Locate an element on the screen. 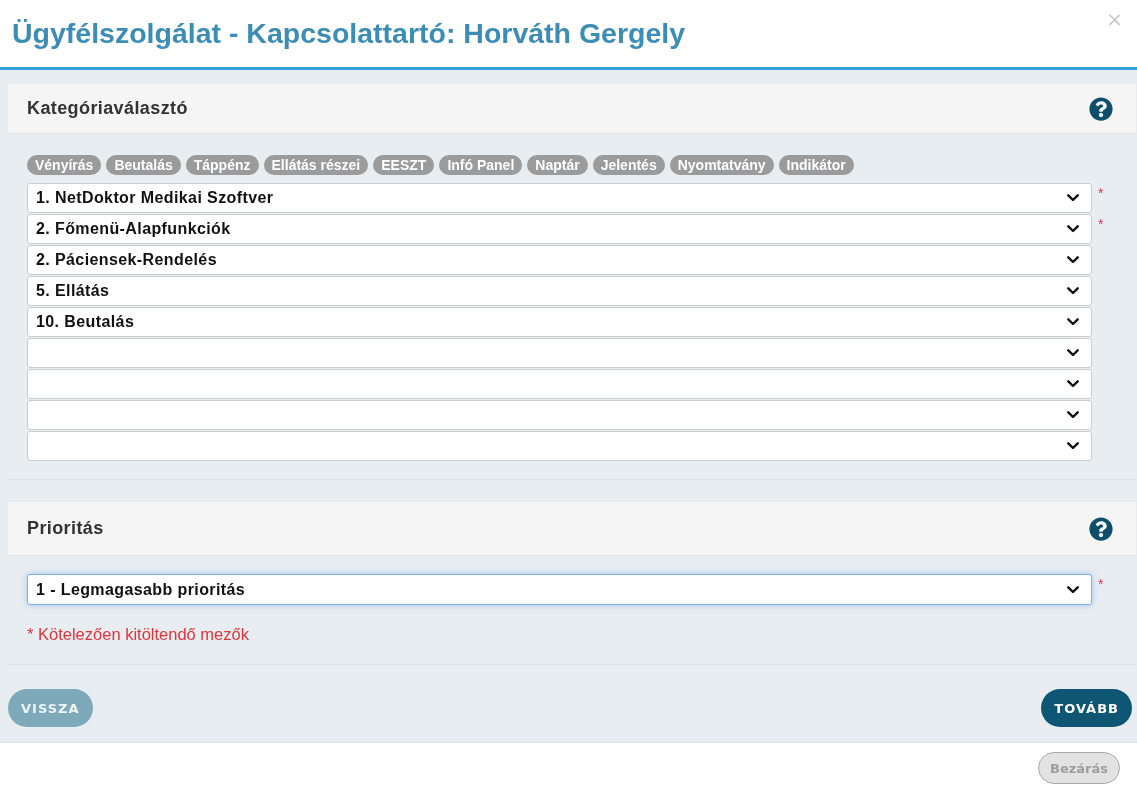  category-tag: Táppénz is located at coordinates (222, 165).